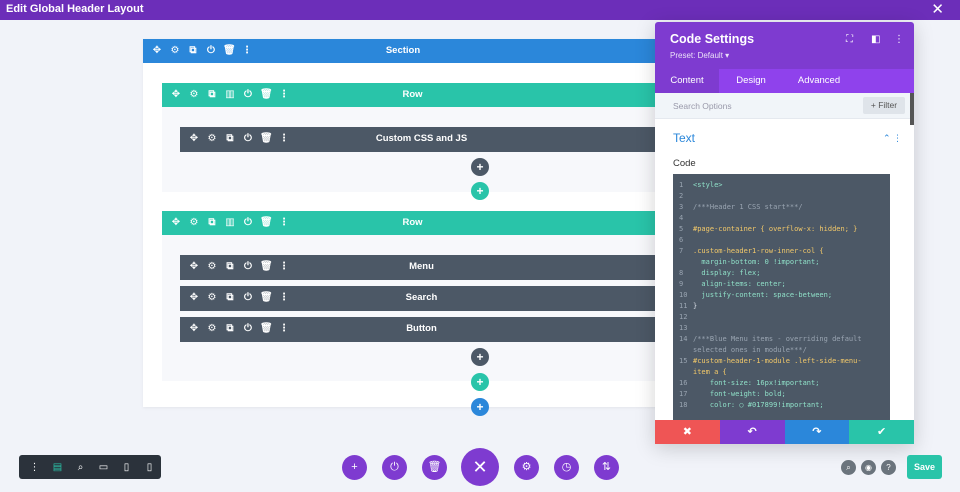 This screenshot has height=492, width=960. What do you see at coordinates (868, 467) in the screenshot?
I see `layers-icon: ◉` at bounding box center [868, 467].